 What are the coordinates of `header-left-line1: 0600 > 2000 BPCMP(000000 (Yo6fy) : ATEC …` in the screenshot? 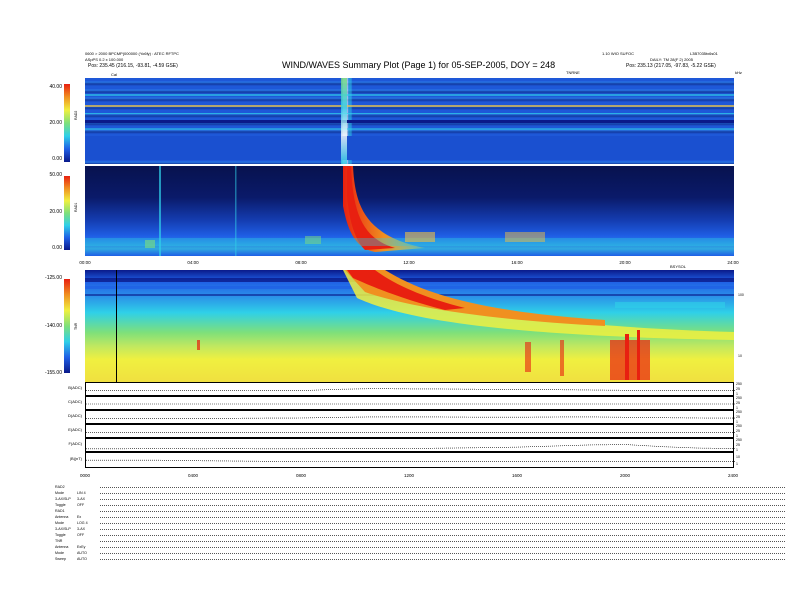 It's located at (132, 53).